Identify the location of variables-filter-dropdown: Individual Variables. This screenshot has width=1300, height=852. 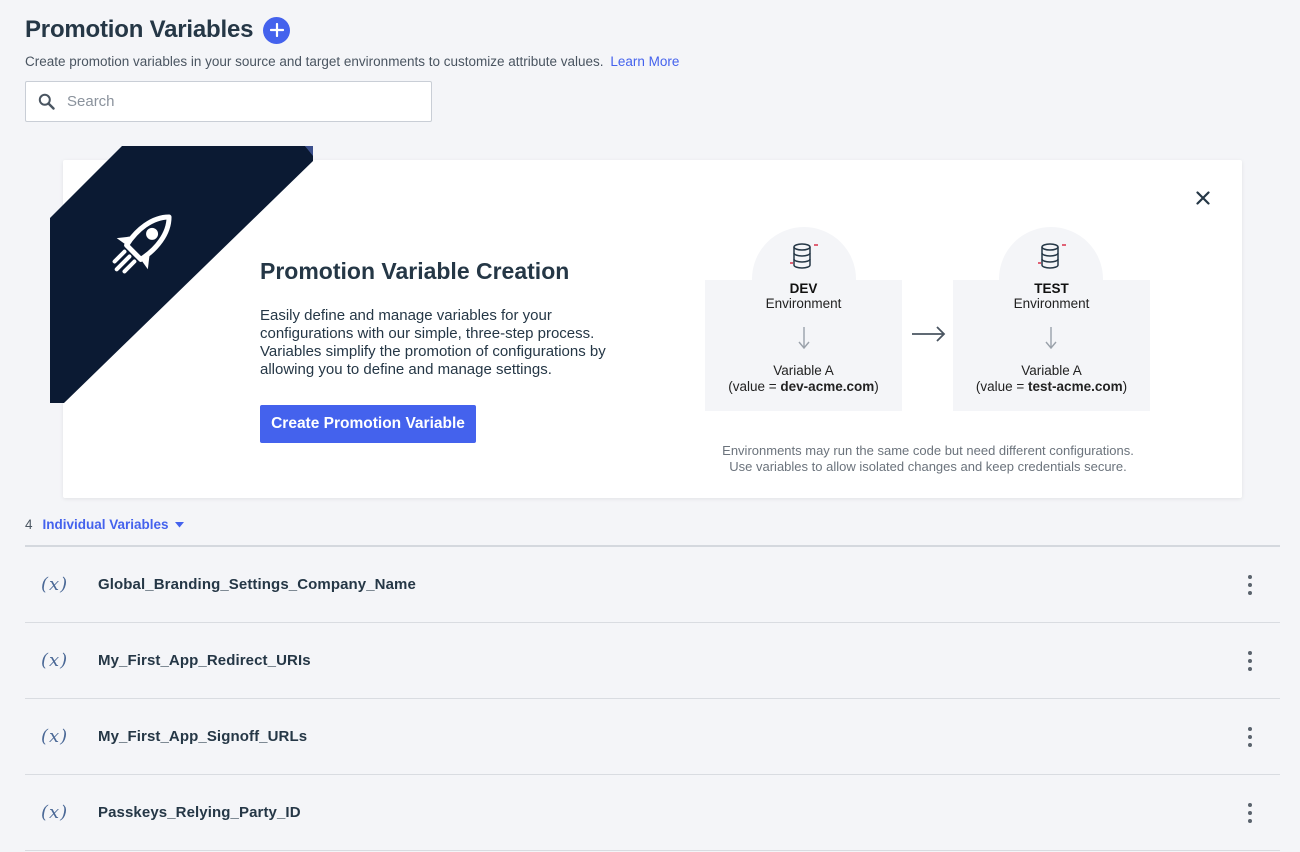
(113, 524).